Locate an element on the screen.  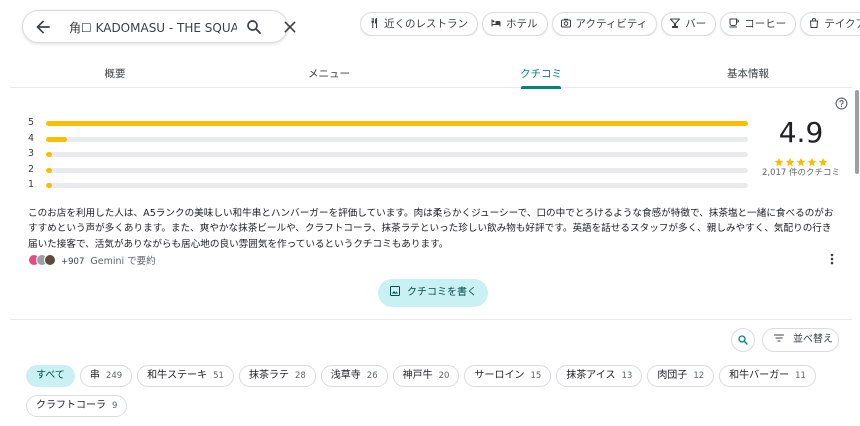
rating-level-label: 2 is located at coordinates (31, 169).